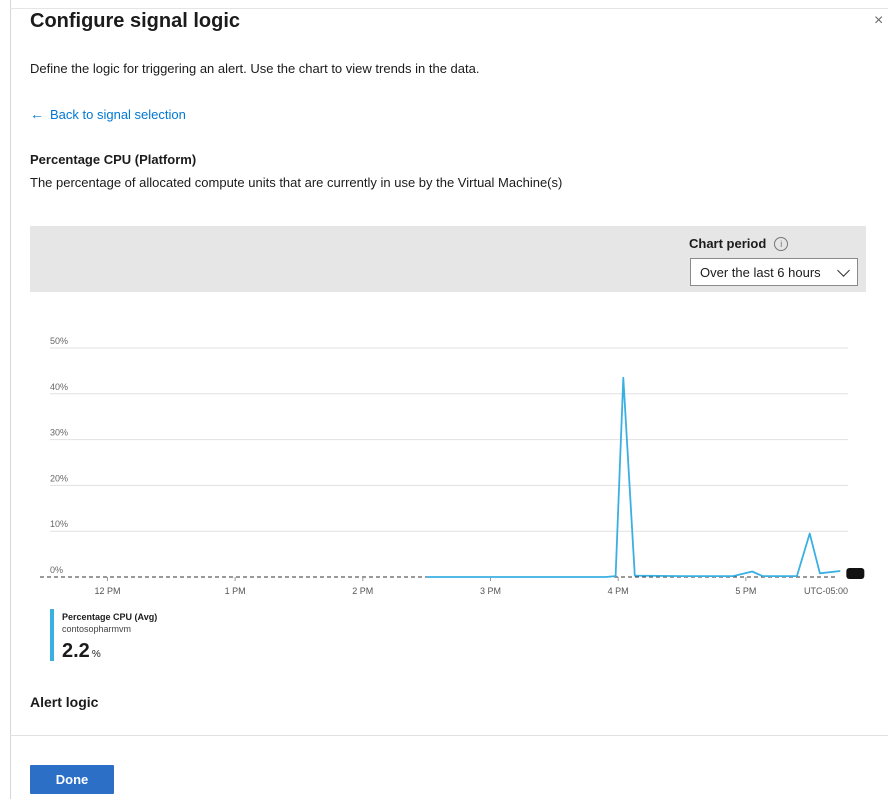 The width and height of the screenshot is (888, 799). What do you see at coordinates (37, 114) in the screenshot?
I see `back-arrow-icon: ←` at bounding box center [37, 114].